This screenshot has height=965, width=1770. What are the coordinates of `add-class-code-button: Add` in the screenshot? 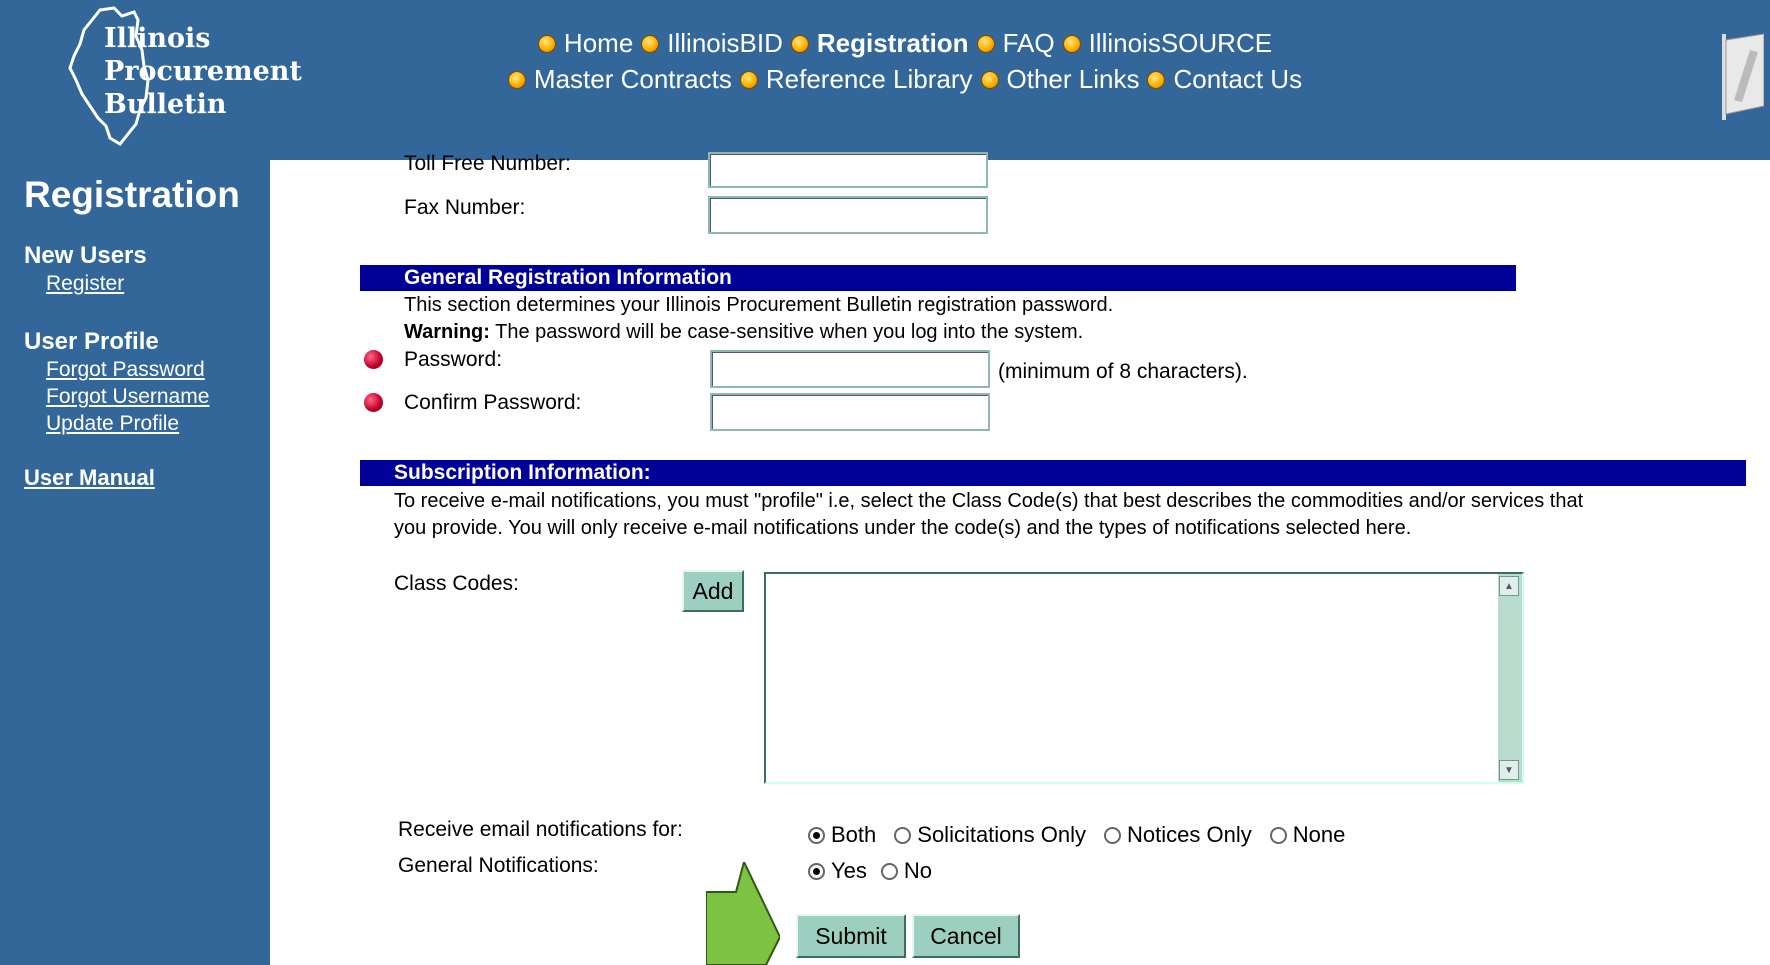 It's located at (713, 591).